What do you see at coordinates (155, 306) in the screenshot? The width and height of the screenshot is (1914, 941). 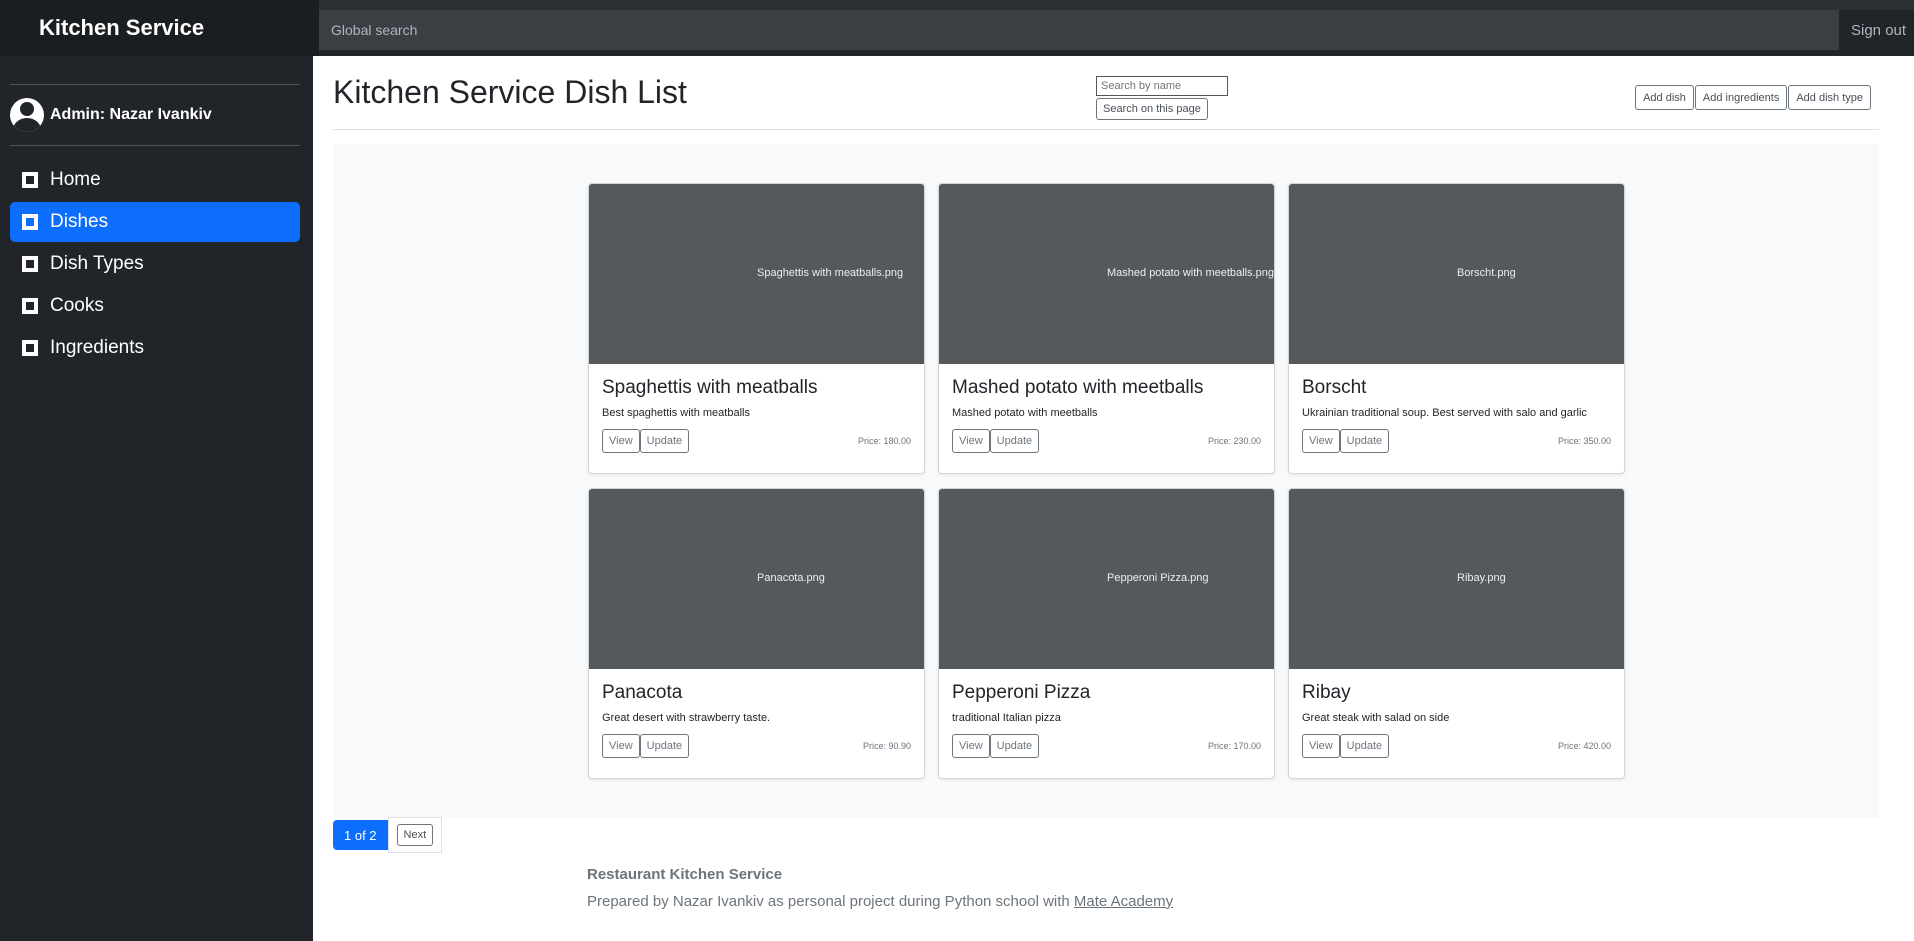 I see `sidebar-item-cooks: Cooks` at bounding box center [155, 306].